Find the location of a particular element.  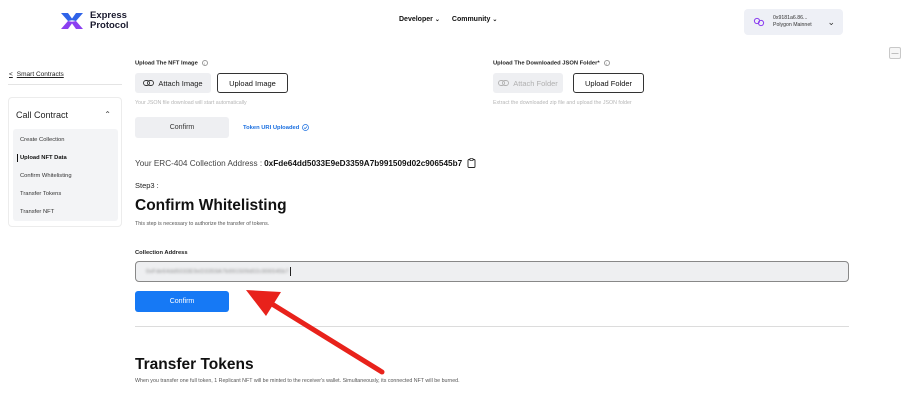

wallet-selector: 0x9181a6.86... Polygon Mainnet ⌄ is located at coordinates (793, 22).